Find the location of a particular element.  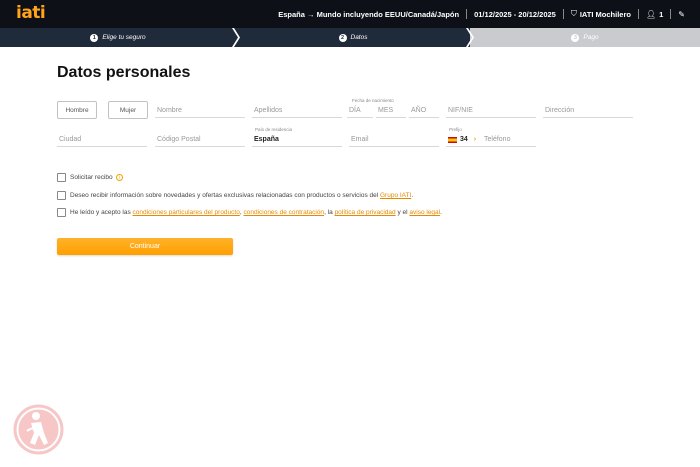

novedades-checkbox is located at coordinates (61, 195).